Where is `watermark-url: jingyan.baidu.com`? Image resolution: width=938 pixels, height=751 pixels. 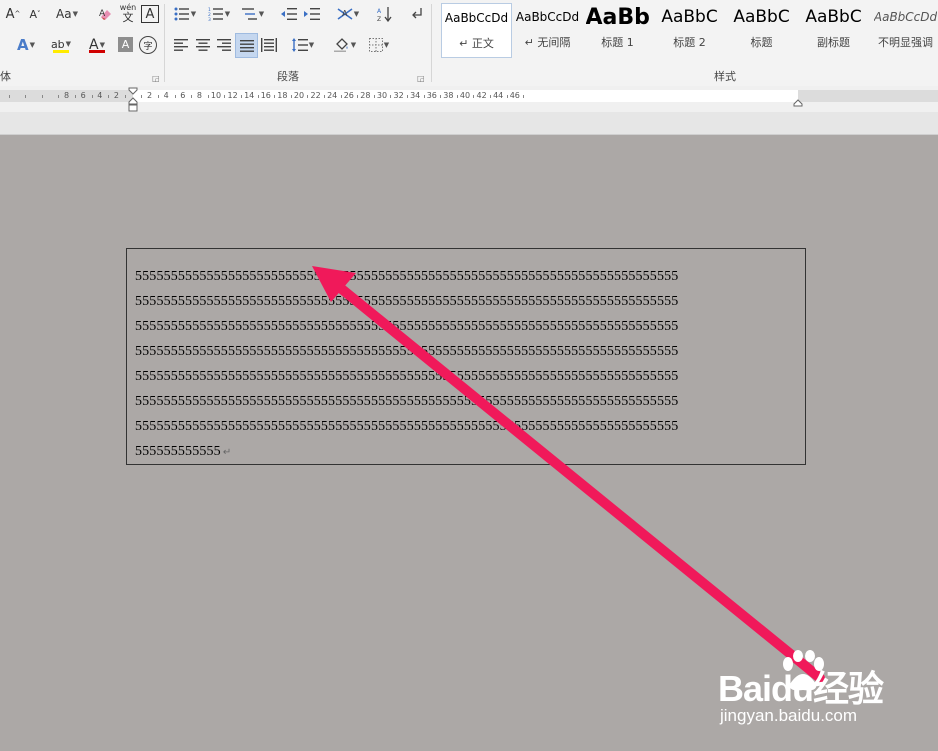
watermark-url: jingyan.baidu.com is located at coordinates (789, 715).